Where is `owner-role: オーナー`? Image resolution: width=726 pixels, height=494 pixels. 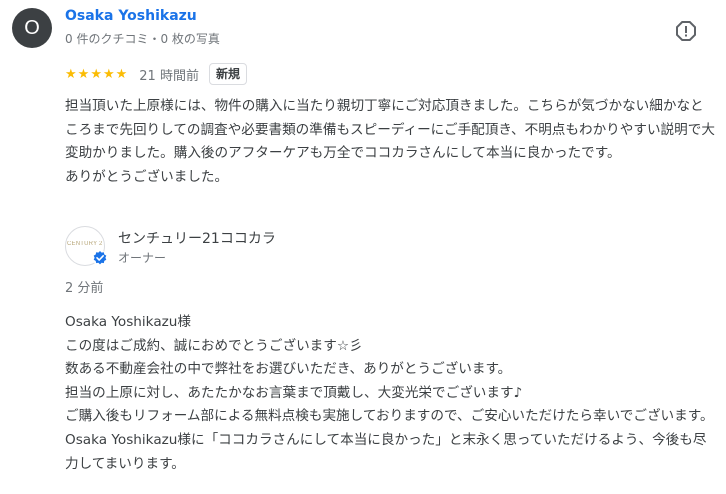
owner-role: オーナー is located at coordinates (142, 258).